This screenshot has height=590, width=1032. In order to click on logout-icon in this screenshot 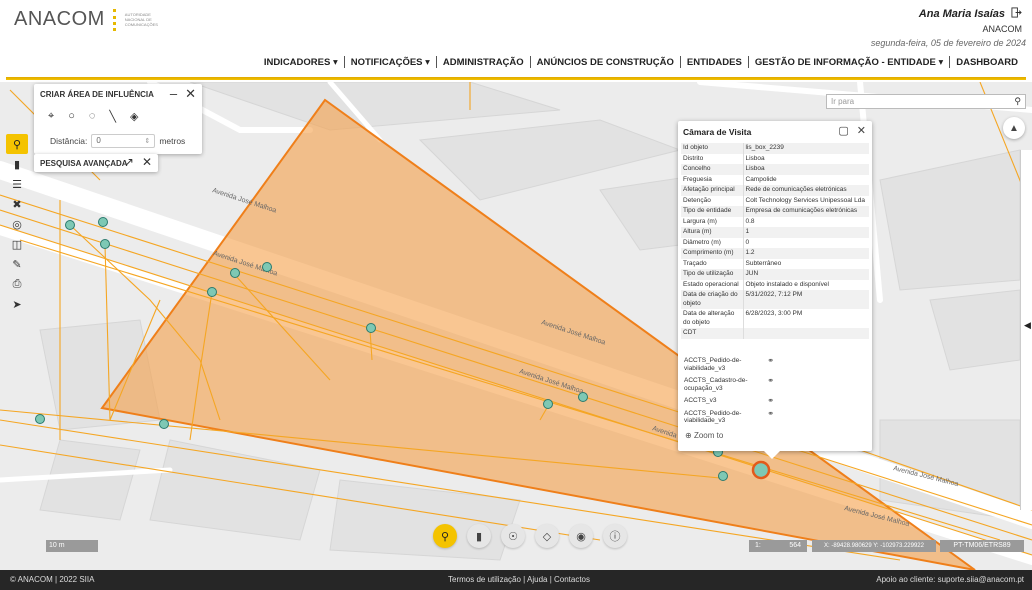, I will do `click(1016, 14)`.